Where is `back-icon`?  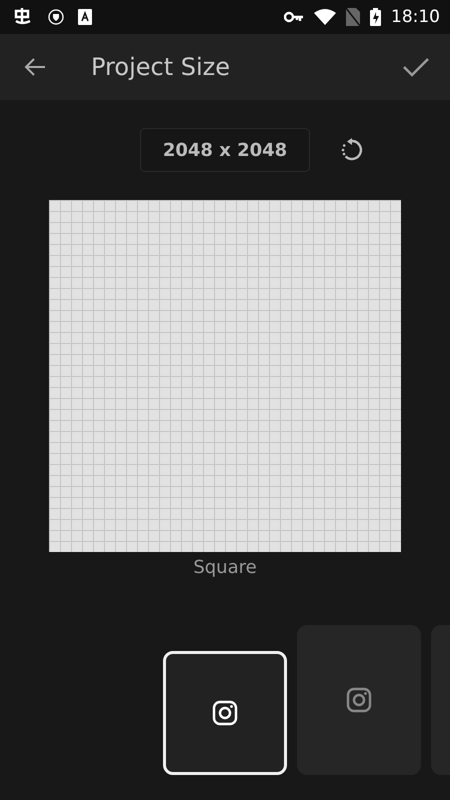 back-icon is located at coordinates (35, 67).